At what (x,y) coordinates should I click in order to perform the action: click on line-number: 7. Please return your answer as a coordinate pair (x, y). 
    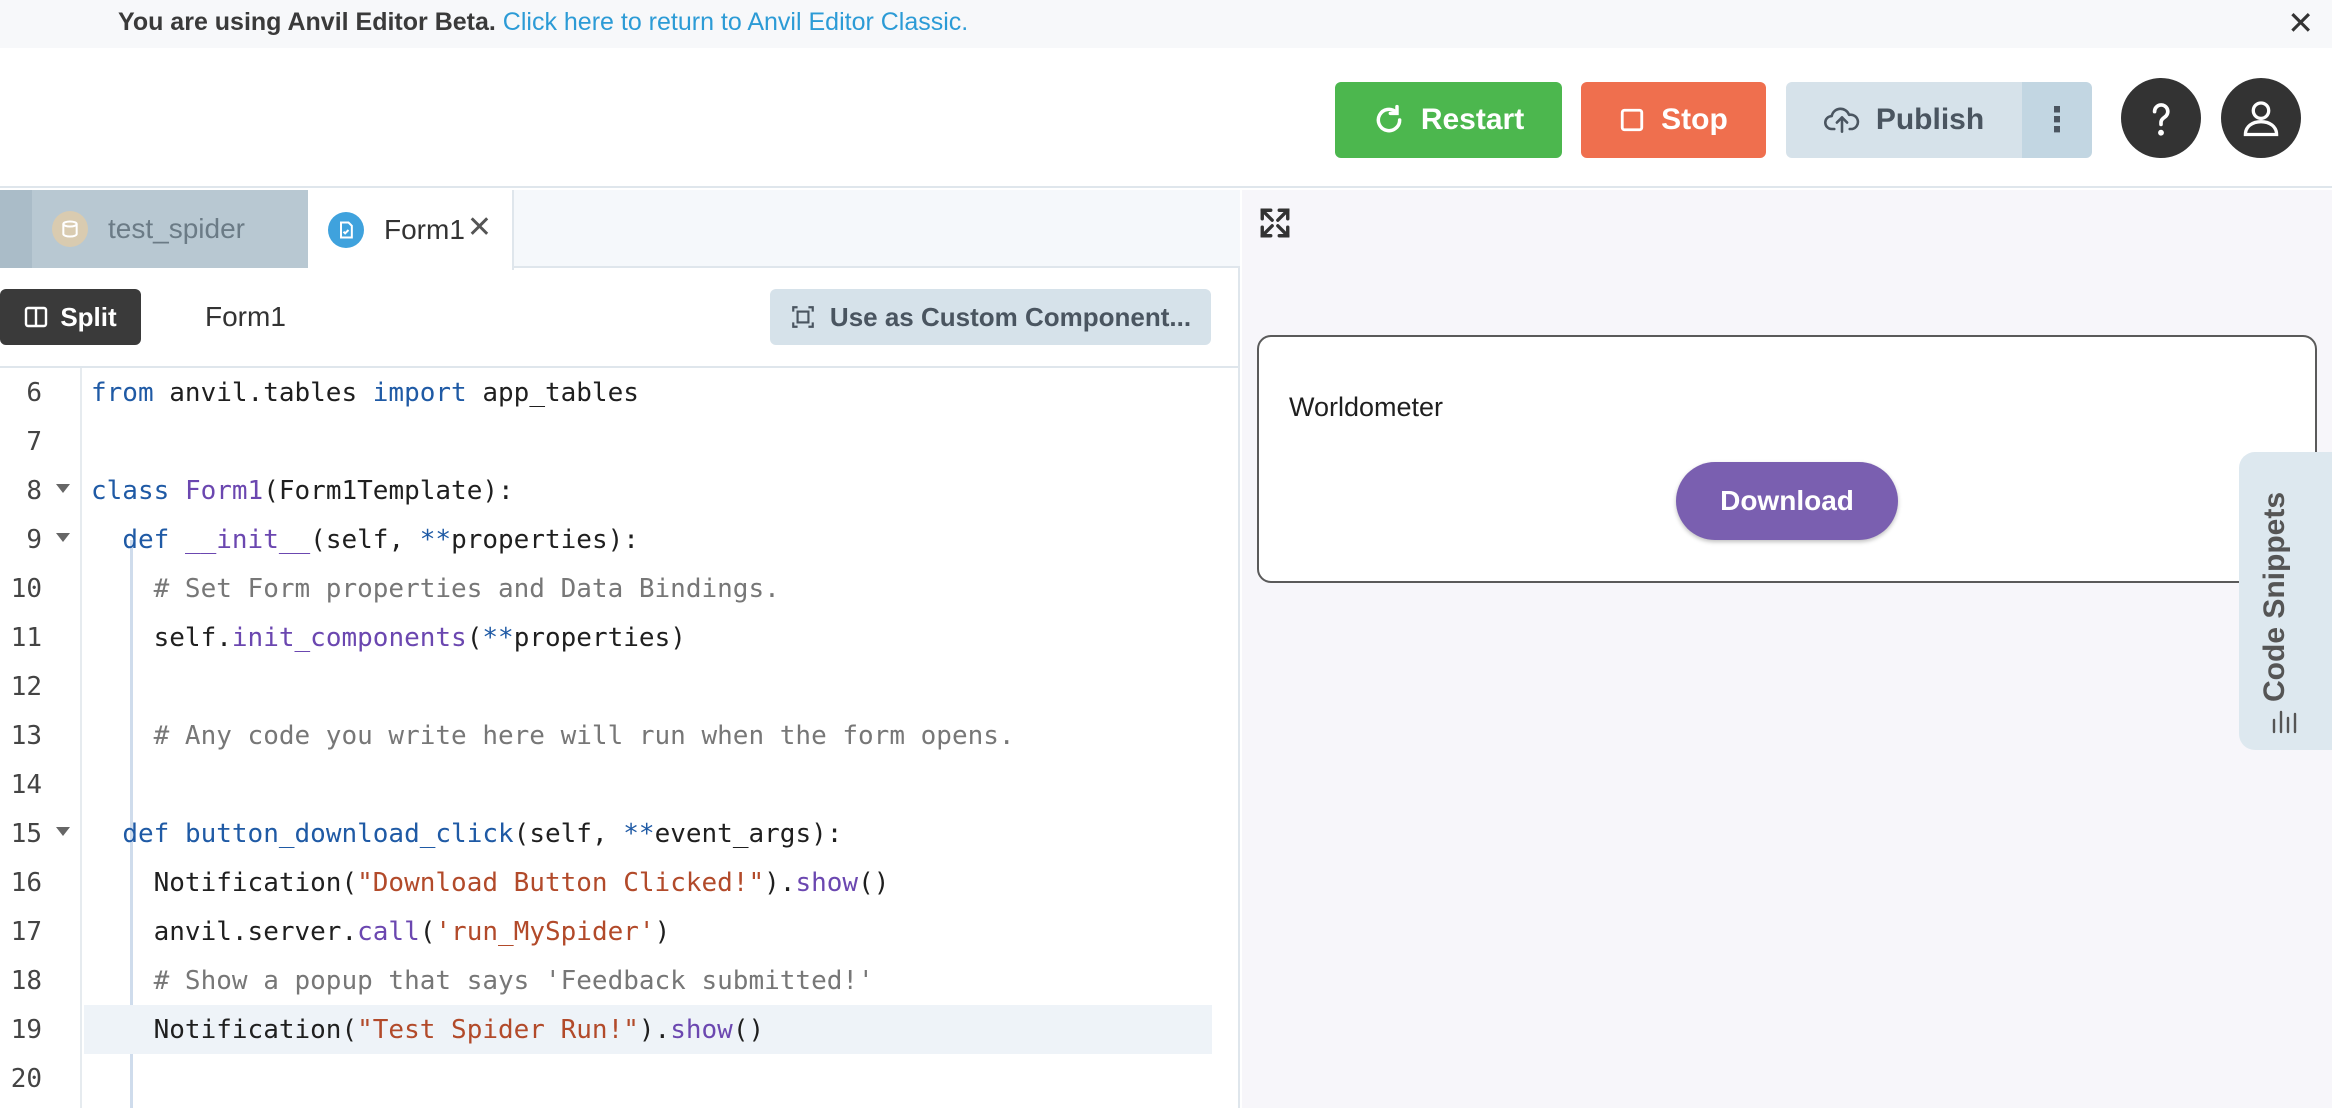
    Looking at the image, I should click on (34, 441).